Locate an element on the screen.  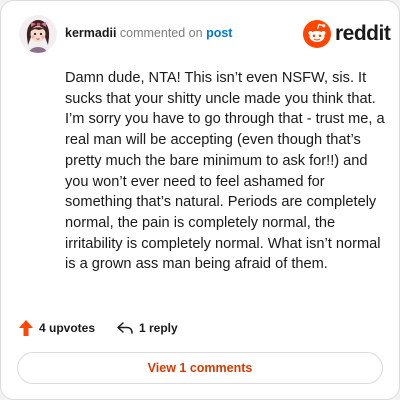
reply-arrow-icon is located at coordinates (125, 328).